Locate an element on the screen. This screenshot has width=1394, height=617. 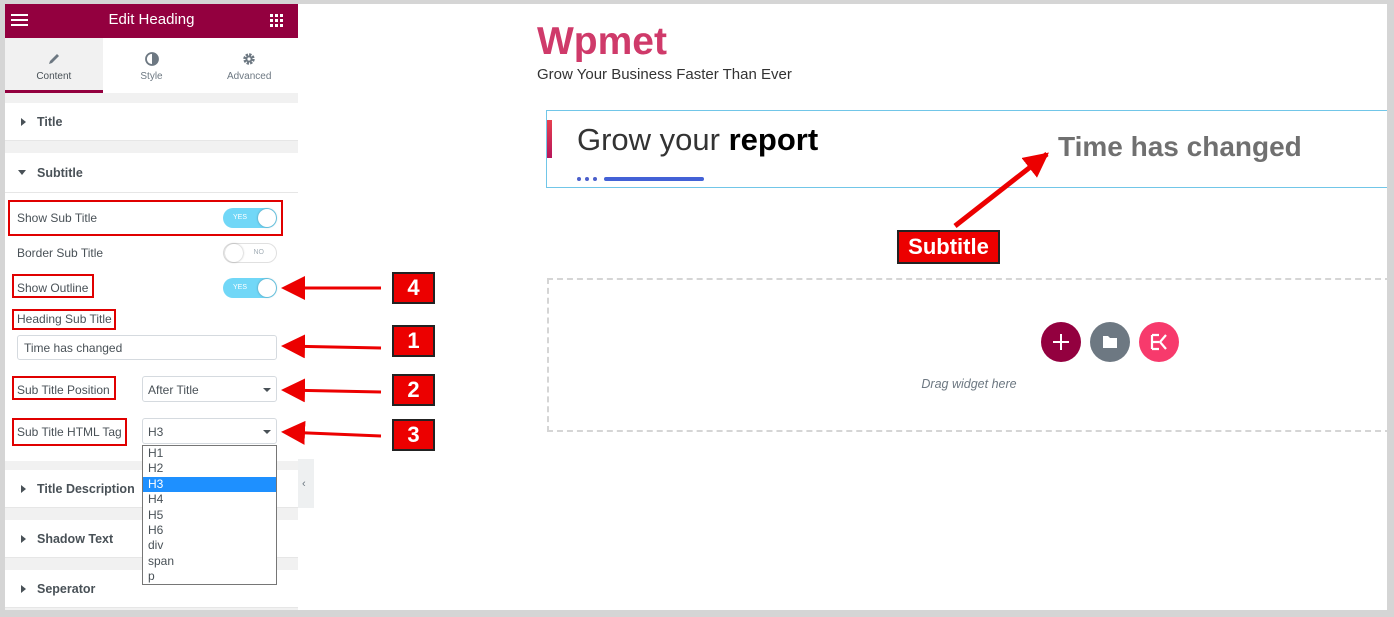
gear-icon is located at coordinates (249, 59).